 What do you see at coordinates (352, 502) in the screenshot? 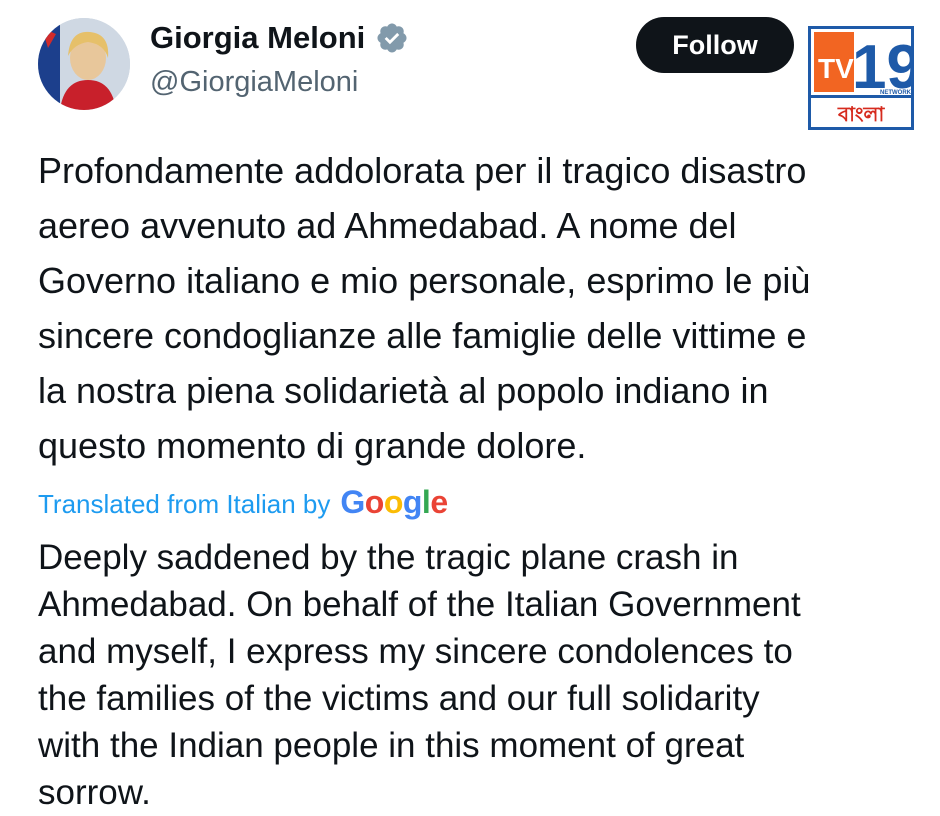
I see `google-letter: G` at bounding box center [352, 502].